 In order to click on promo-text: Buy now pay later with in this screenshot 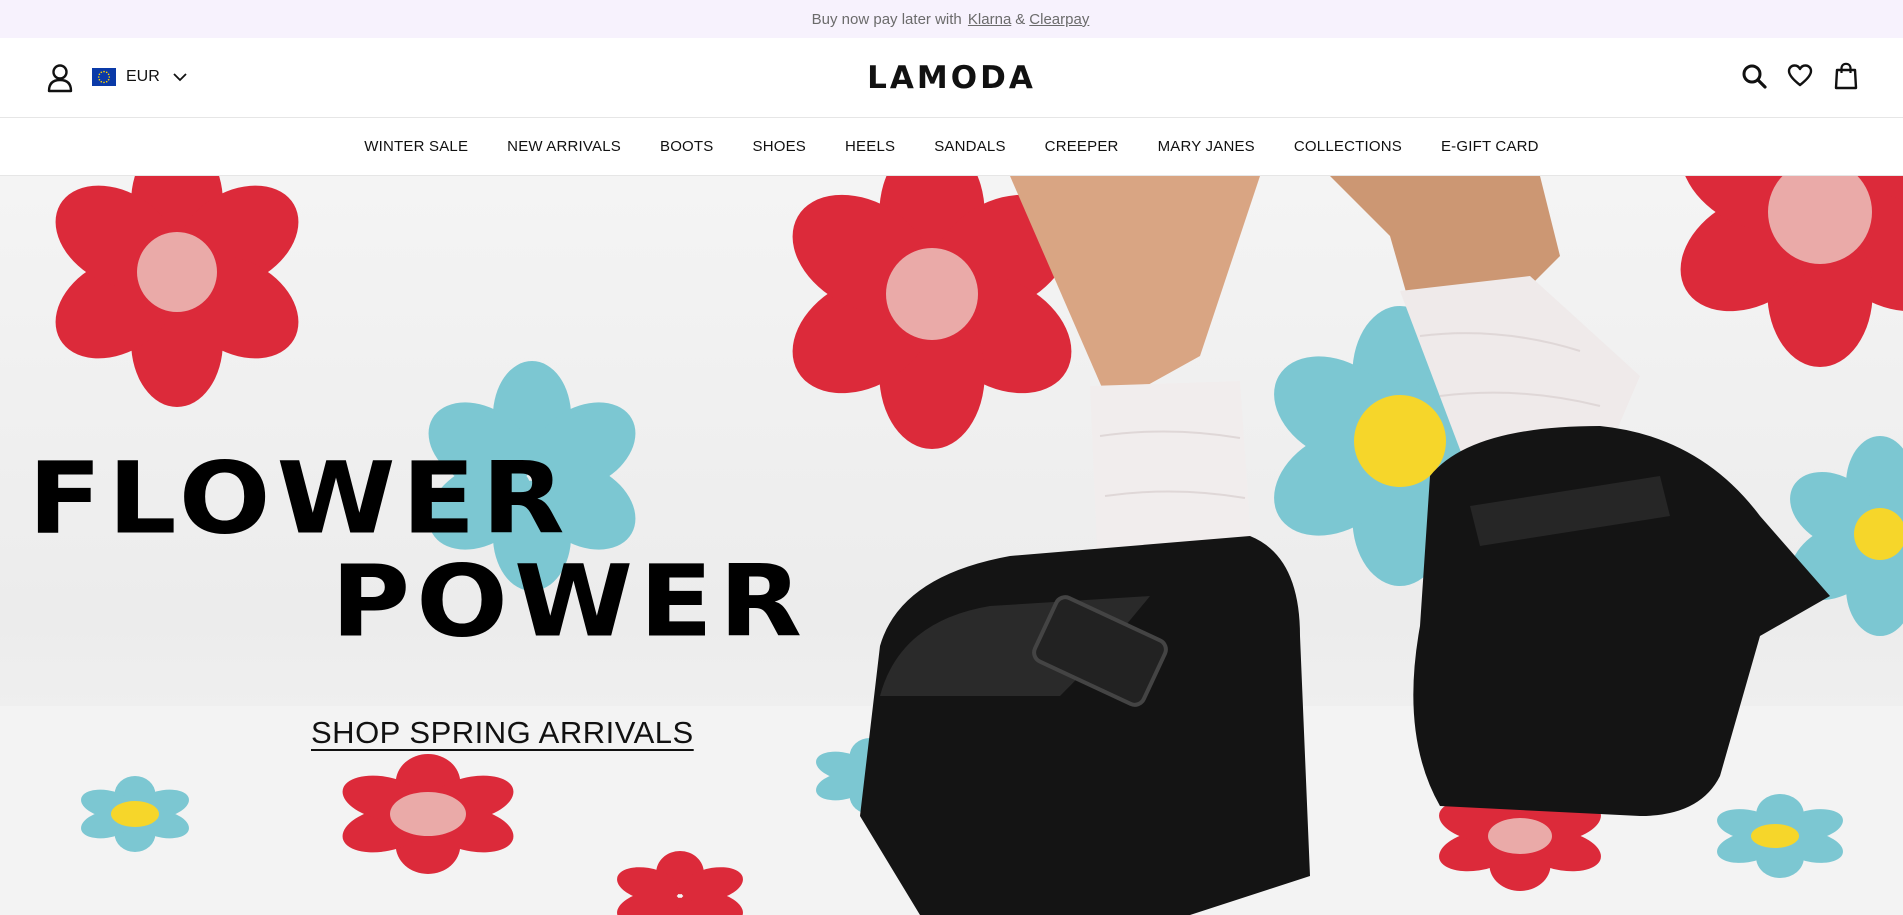, I will do `click(886, 19)`.